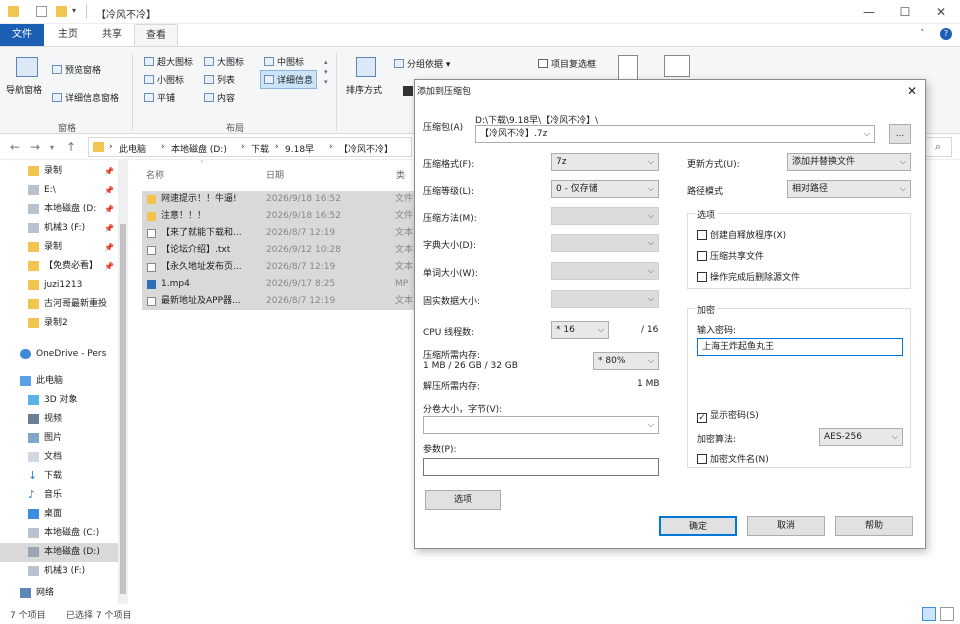 The height and width of the screenshot is (624, 960). I want to click on quick-access-dropdown-icon: ▾, so click(74, 10).